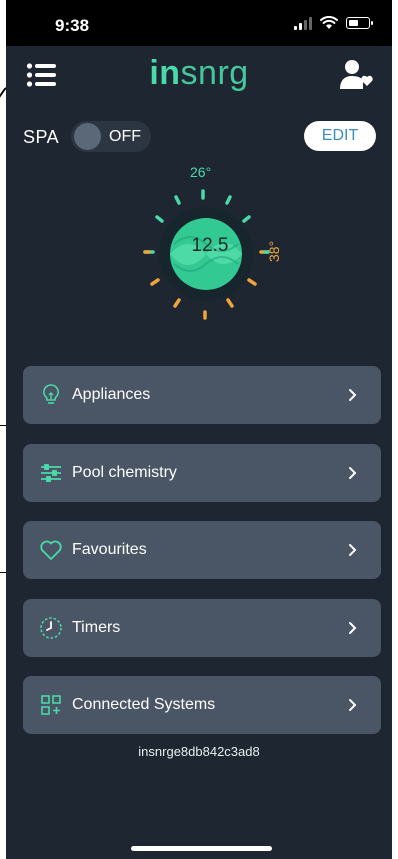 This screenshot has width=398, height=859. I want to click on user-favourite-icon, so click(356, 75).